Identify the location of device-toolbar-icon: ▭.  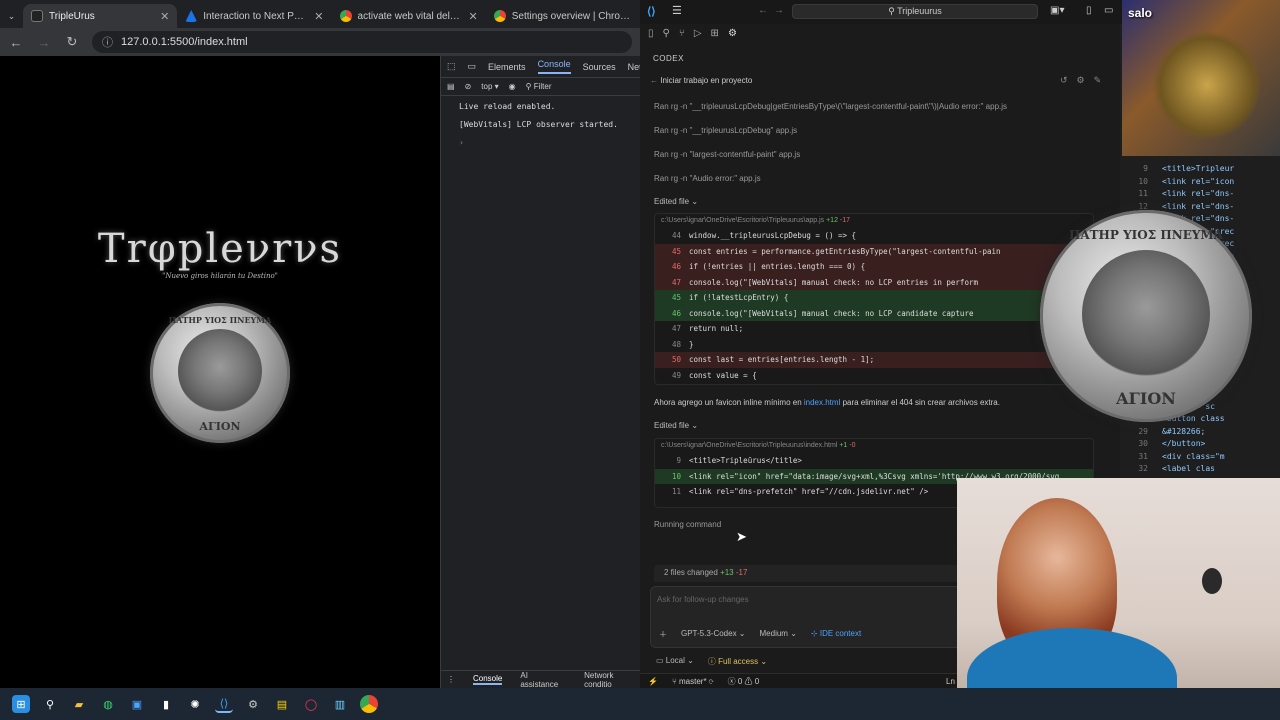
(472, 66).